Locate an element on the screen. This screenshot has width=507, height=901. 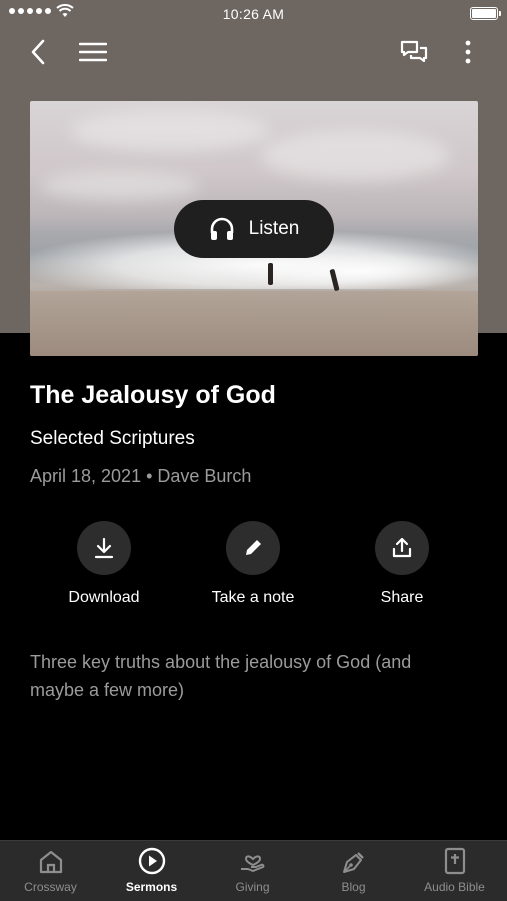
take-note-button: Take a note is located at coordinates (253, 564).